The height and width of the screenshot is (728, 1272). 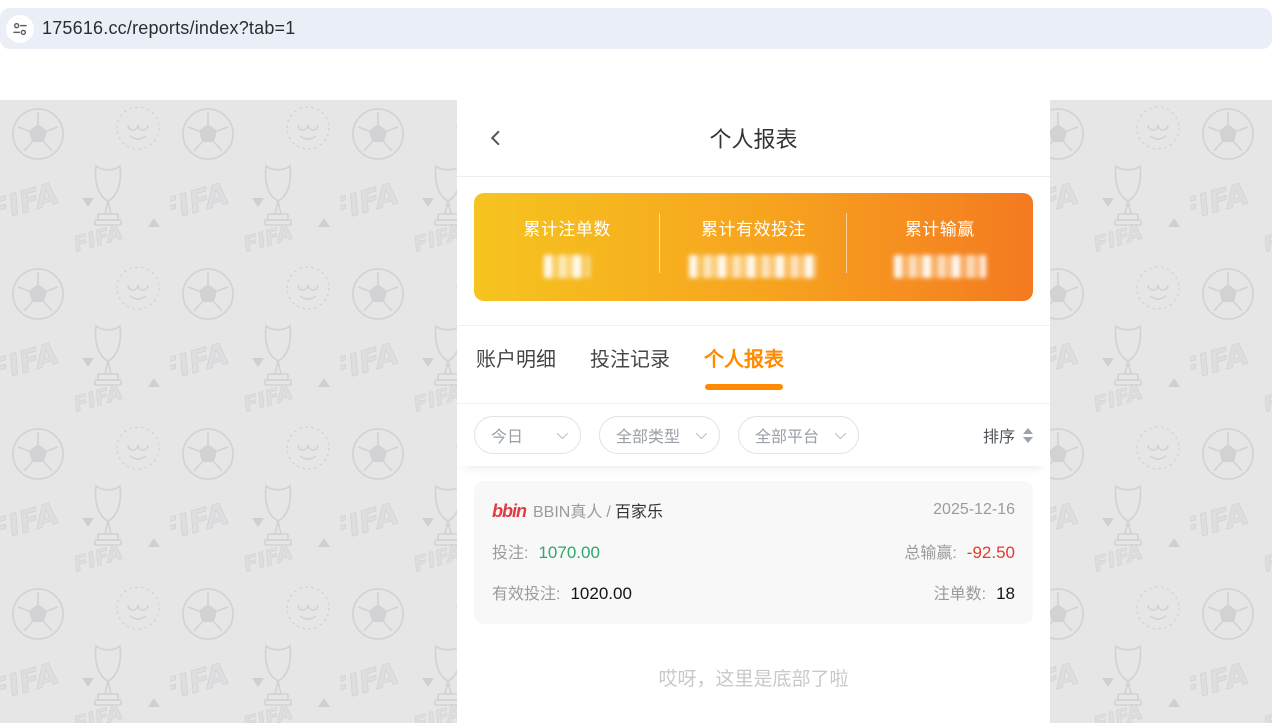 I want to click on summary-section: 累计注单数 累计有效投注 累计输赢, so click(x=753, y=251).